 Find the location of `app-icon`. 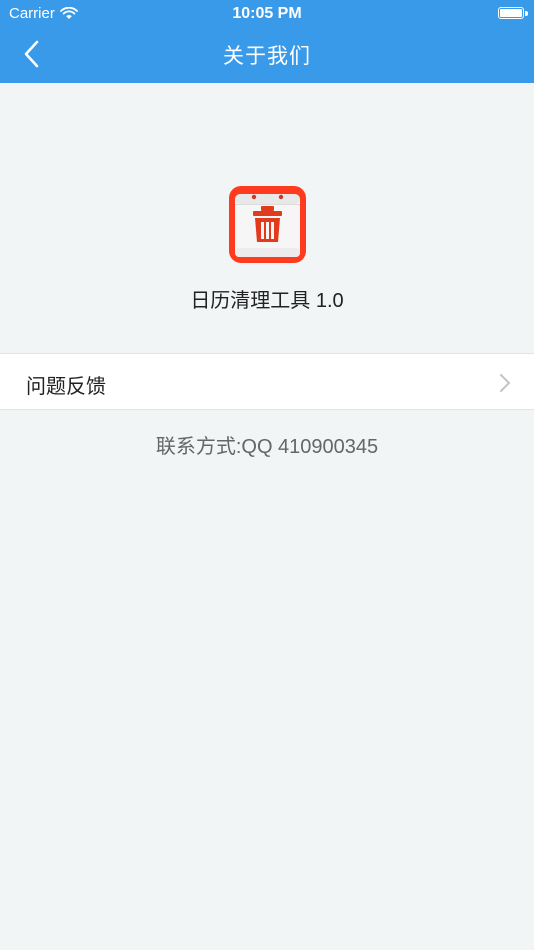

app-icon is located at coordinates (267, 224).